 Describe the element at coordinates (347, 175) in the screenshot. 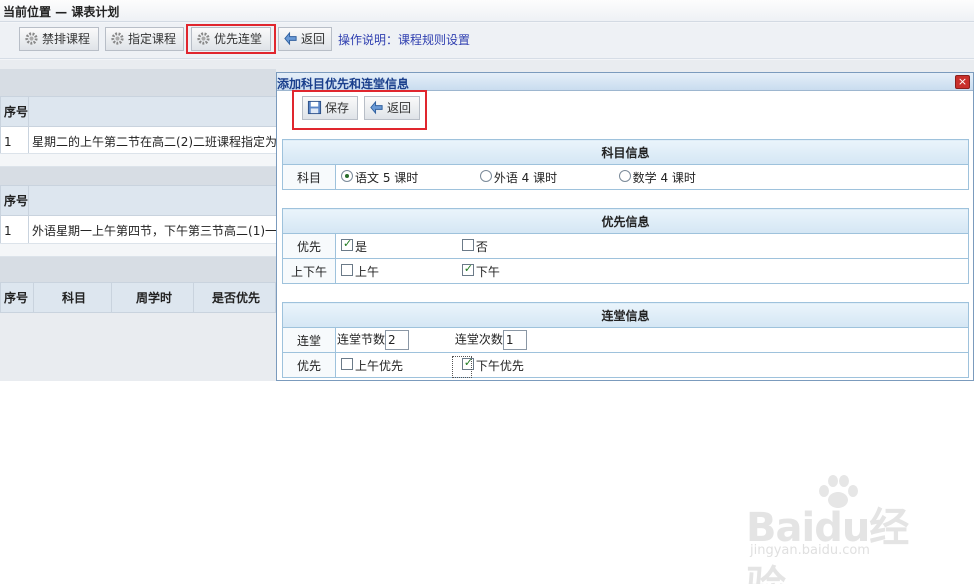

I see `radio-selected` at that location.